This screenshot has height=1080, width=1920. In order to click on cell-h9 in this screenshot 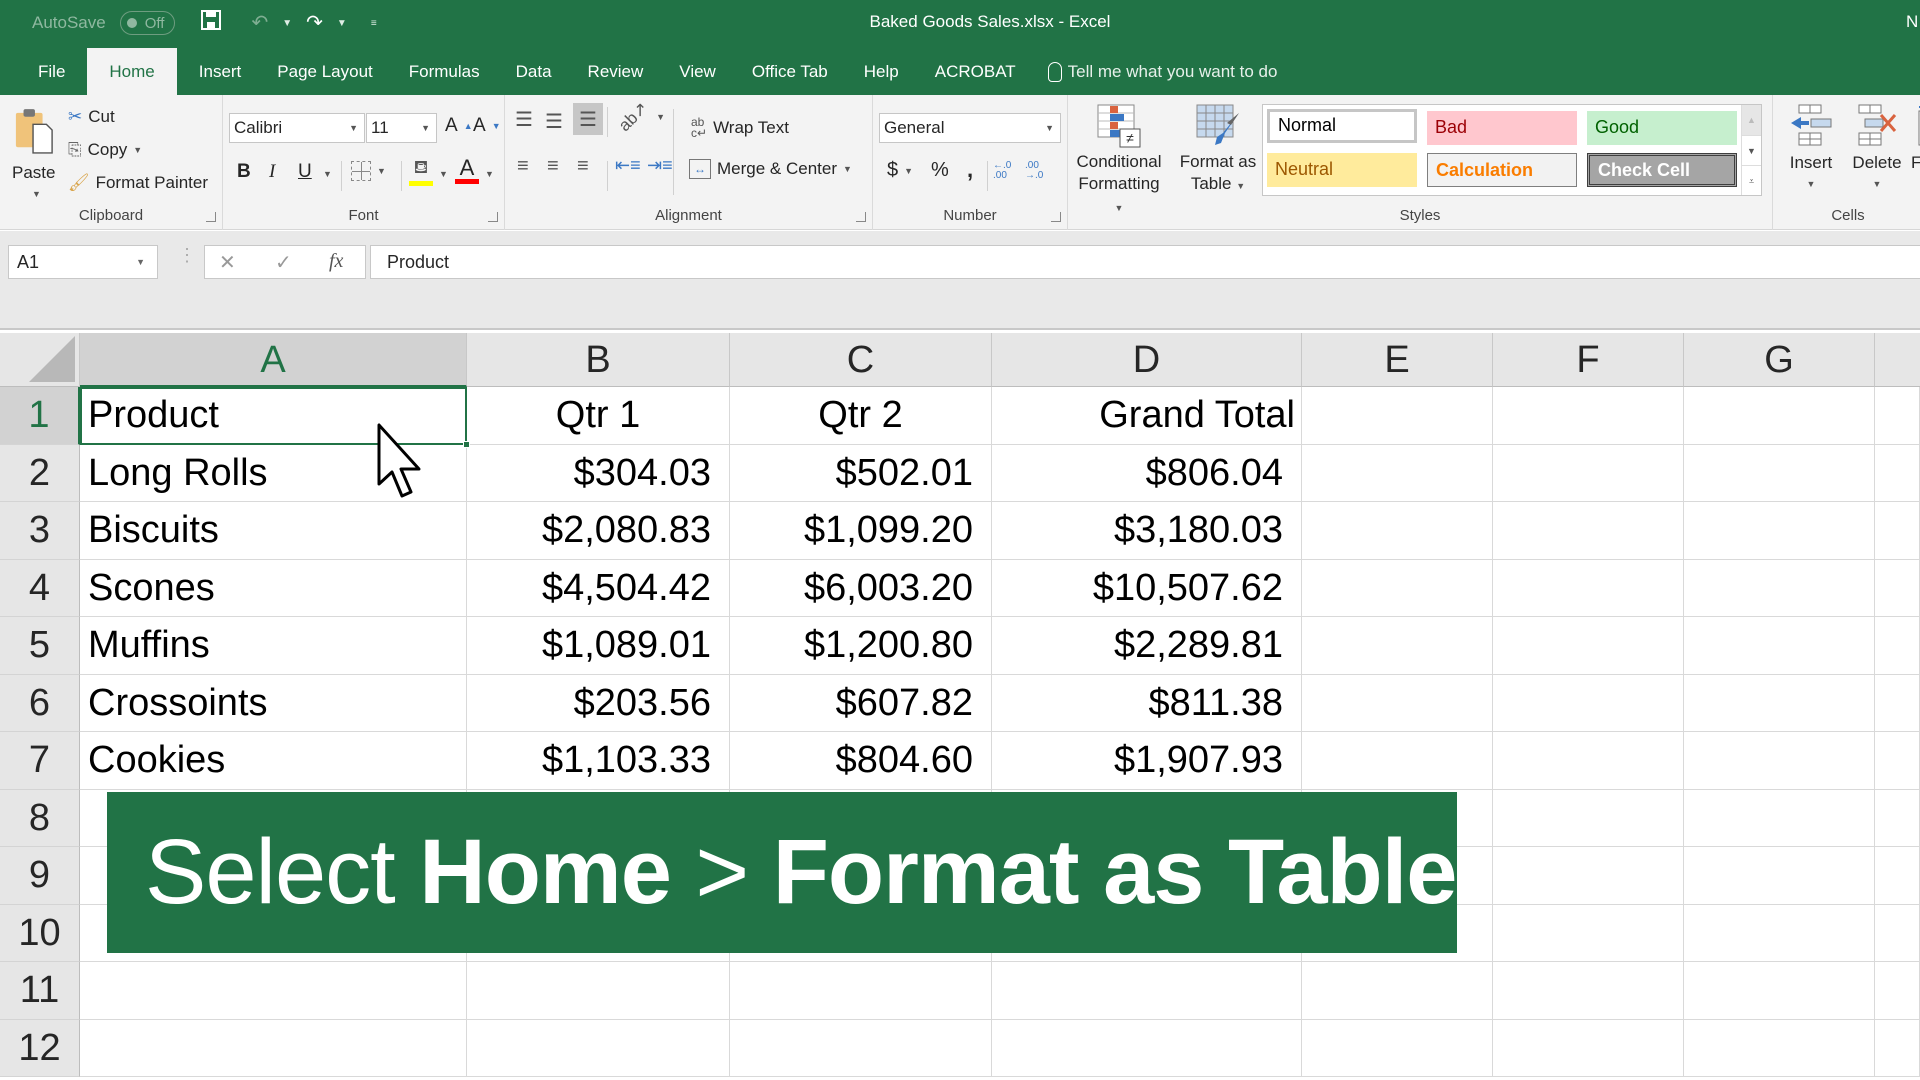, I will do `click(1897, 876)`.